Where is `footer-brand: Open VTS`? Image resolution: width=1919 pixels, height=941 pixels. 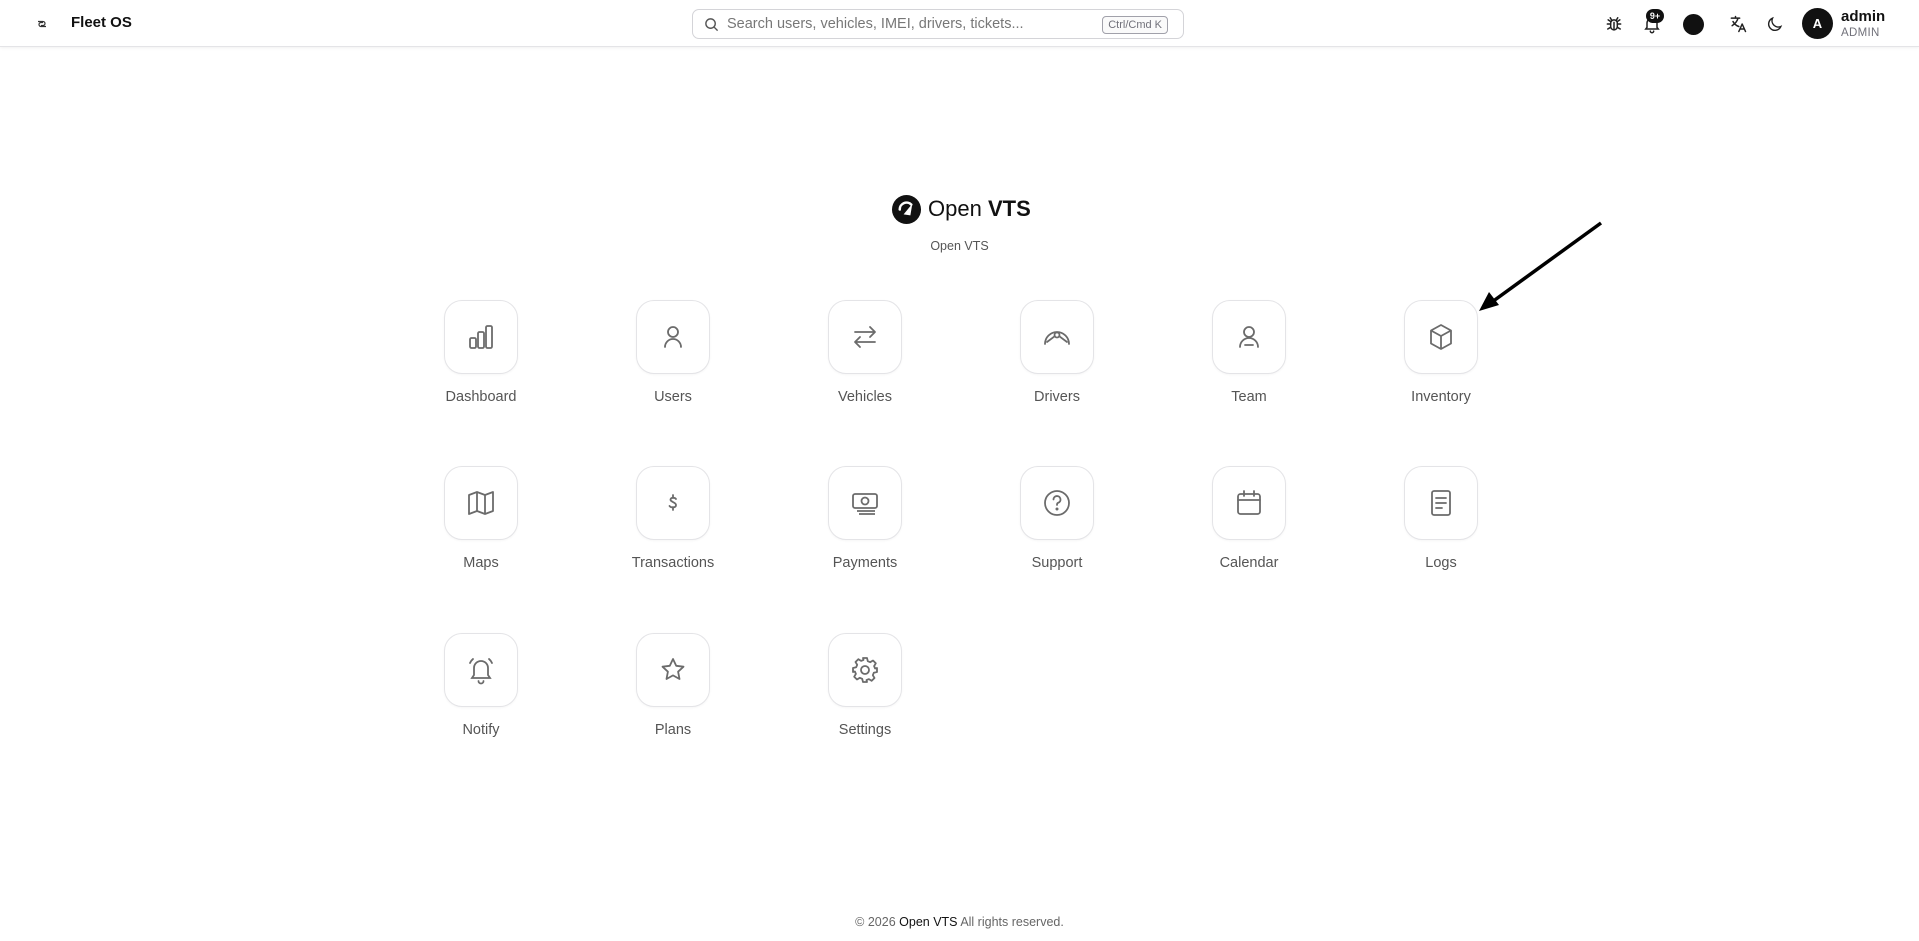
footer-brand: Open VTS is located at coordinates (928, 922).